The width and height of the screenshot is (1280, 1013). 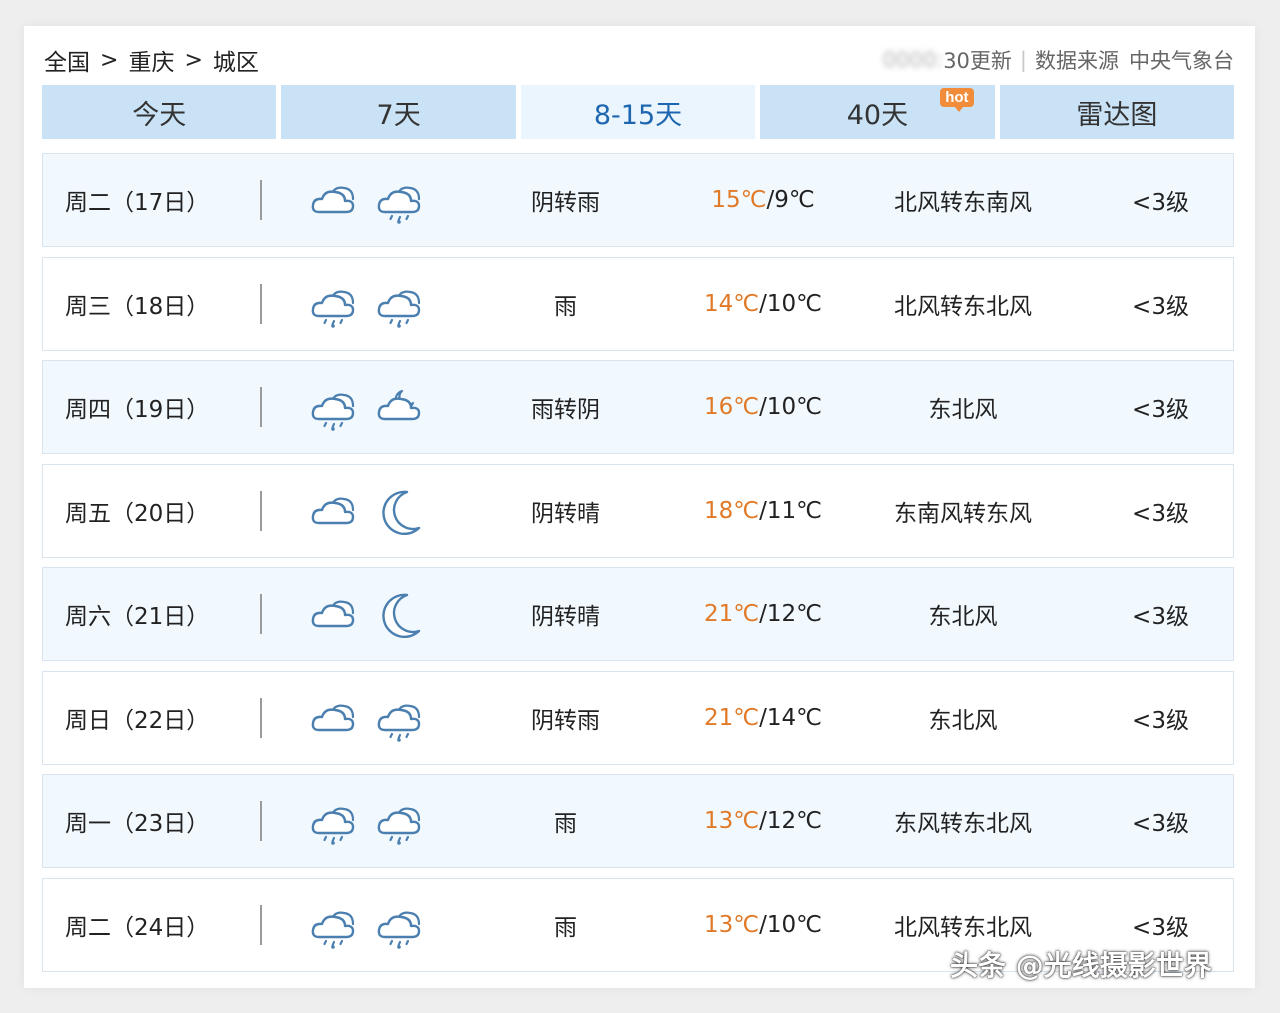 What do you see at coordinates (963, 513) in the screenshot?
I see `wind-direction: 东南风转东风` at bounding box center [963, 513].